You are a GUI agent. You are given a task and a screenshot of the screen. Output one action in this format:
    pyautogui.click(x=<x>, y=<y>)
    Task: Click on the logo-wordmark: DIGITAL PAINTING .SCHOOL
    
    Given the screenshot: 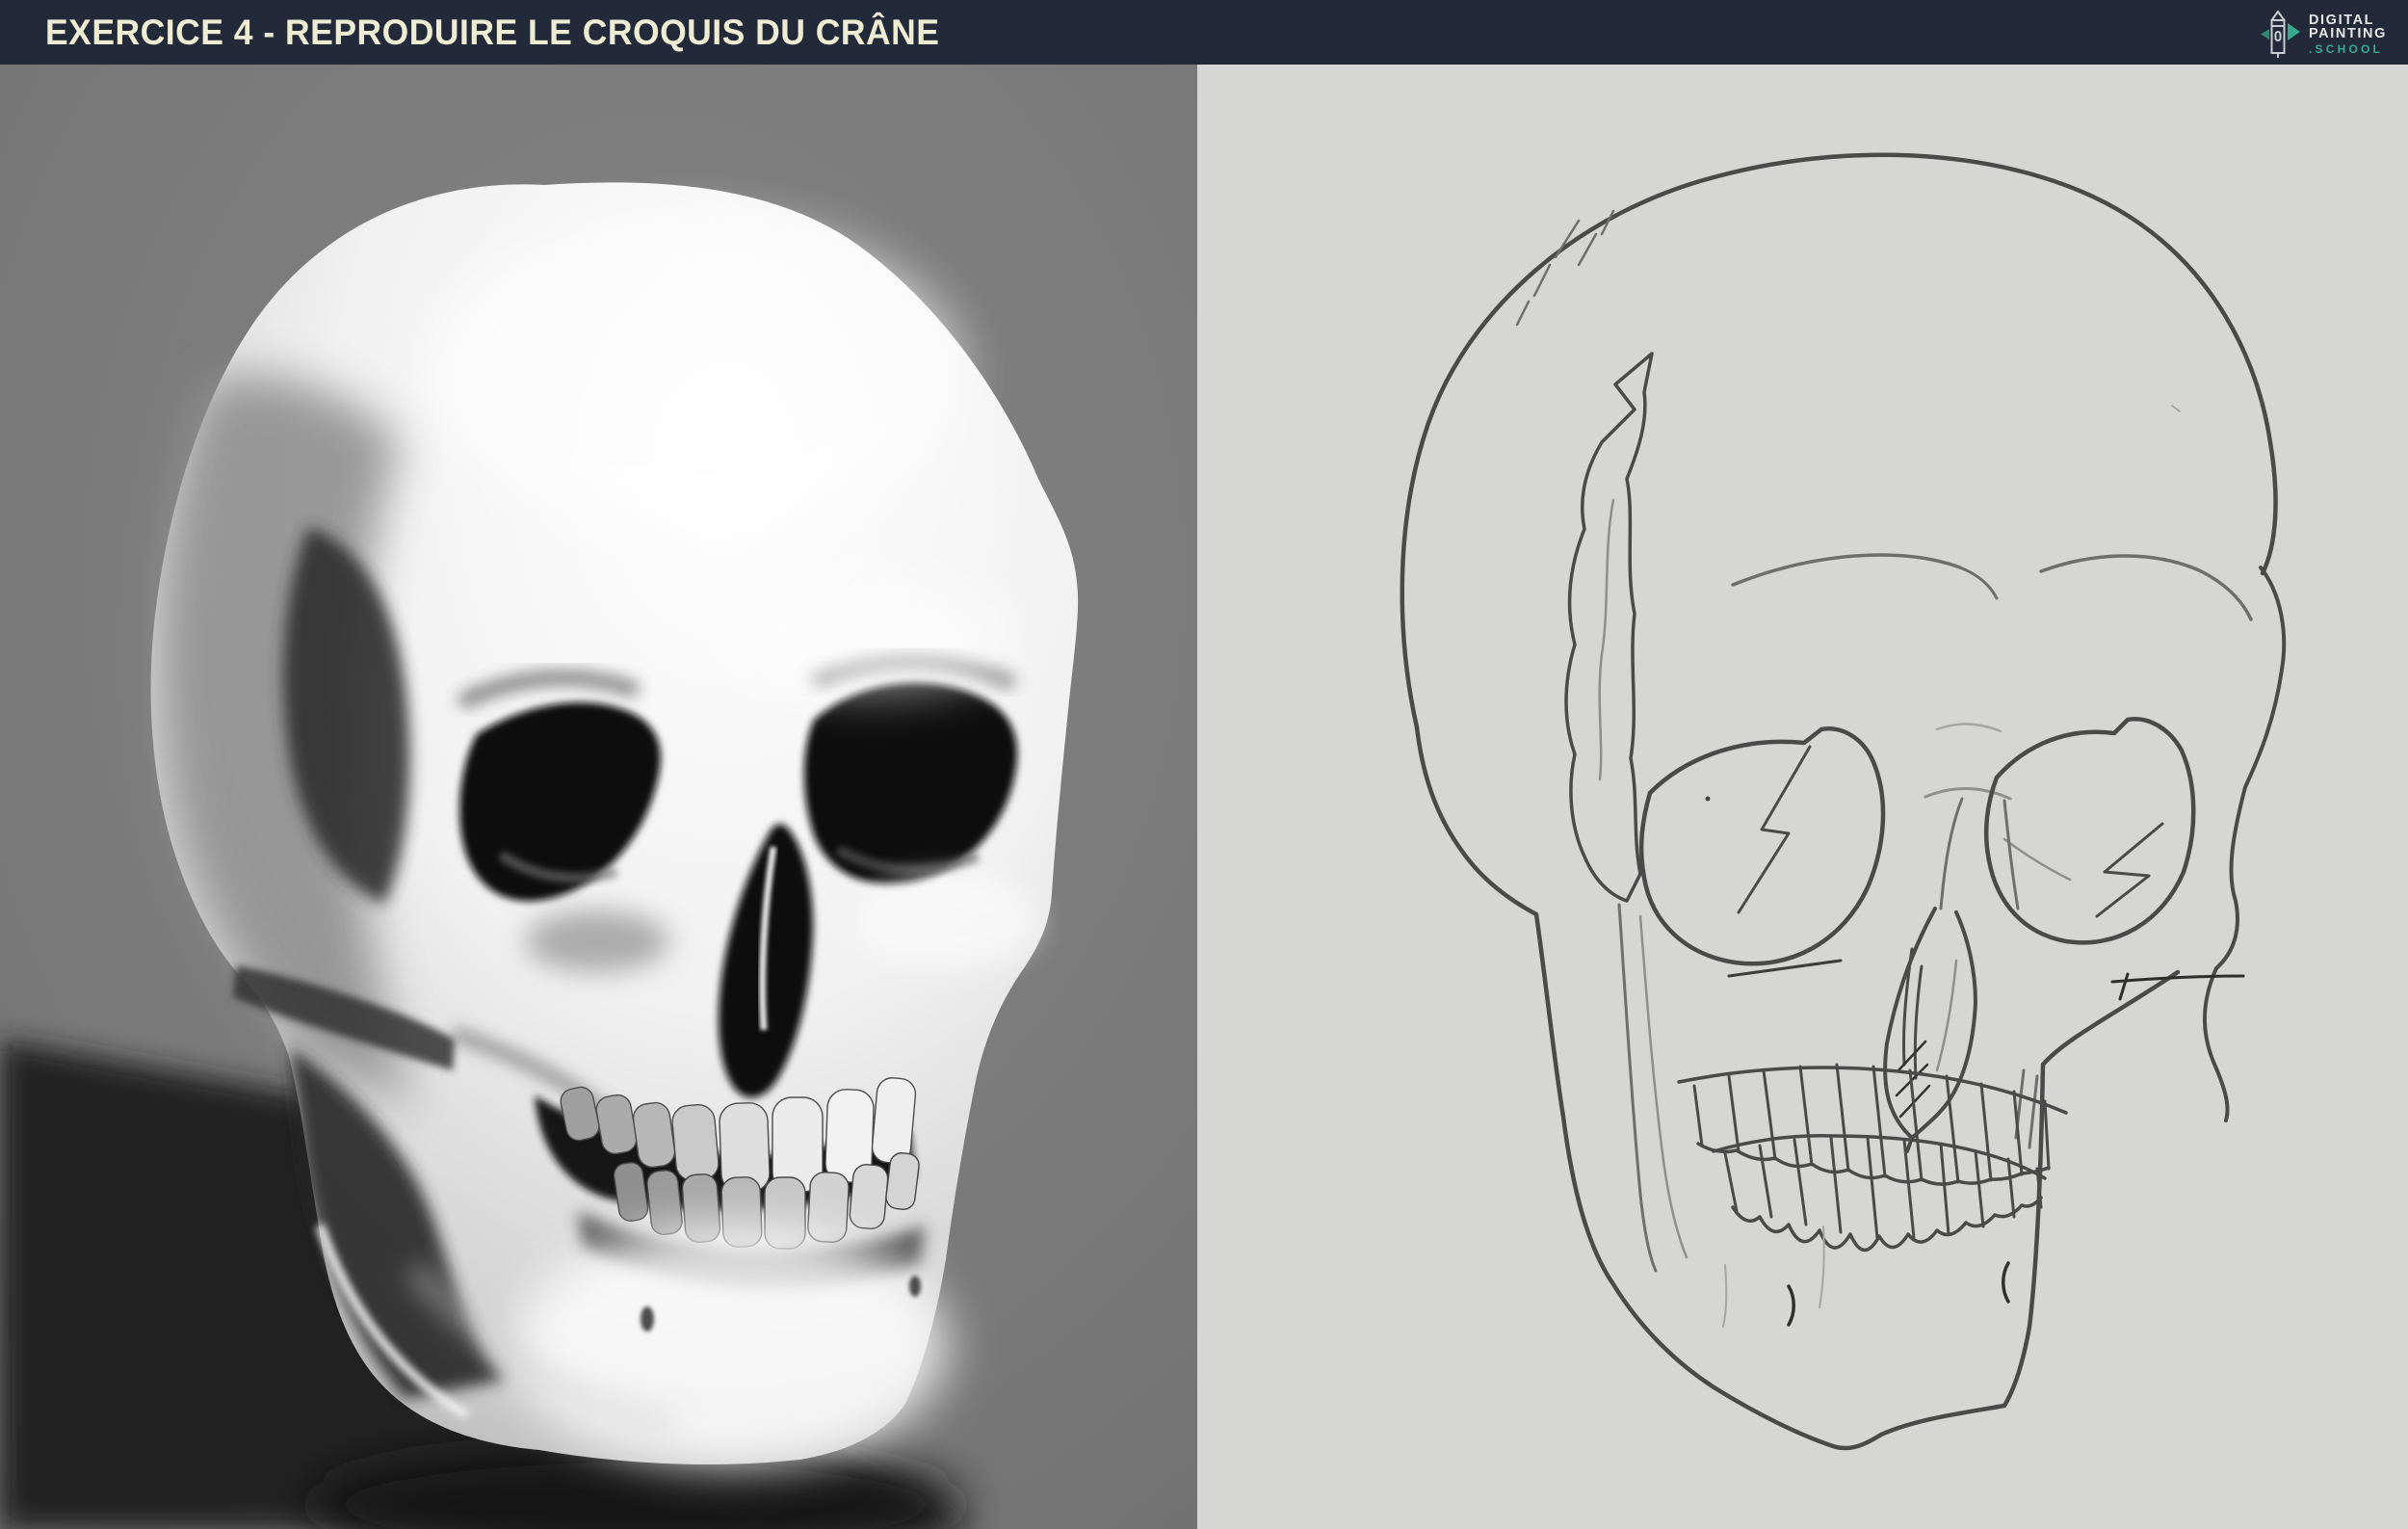 What is the action you would take?
    pyautogui.click(x=2347, y=34)
    